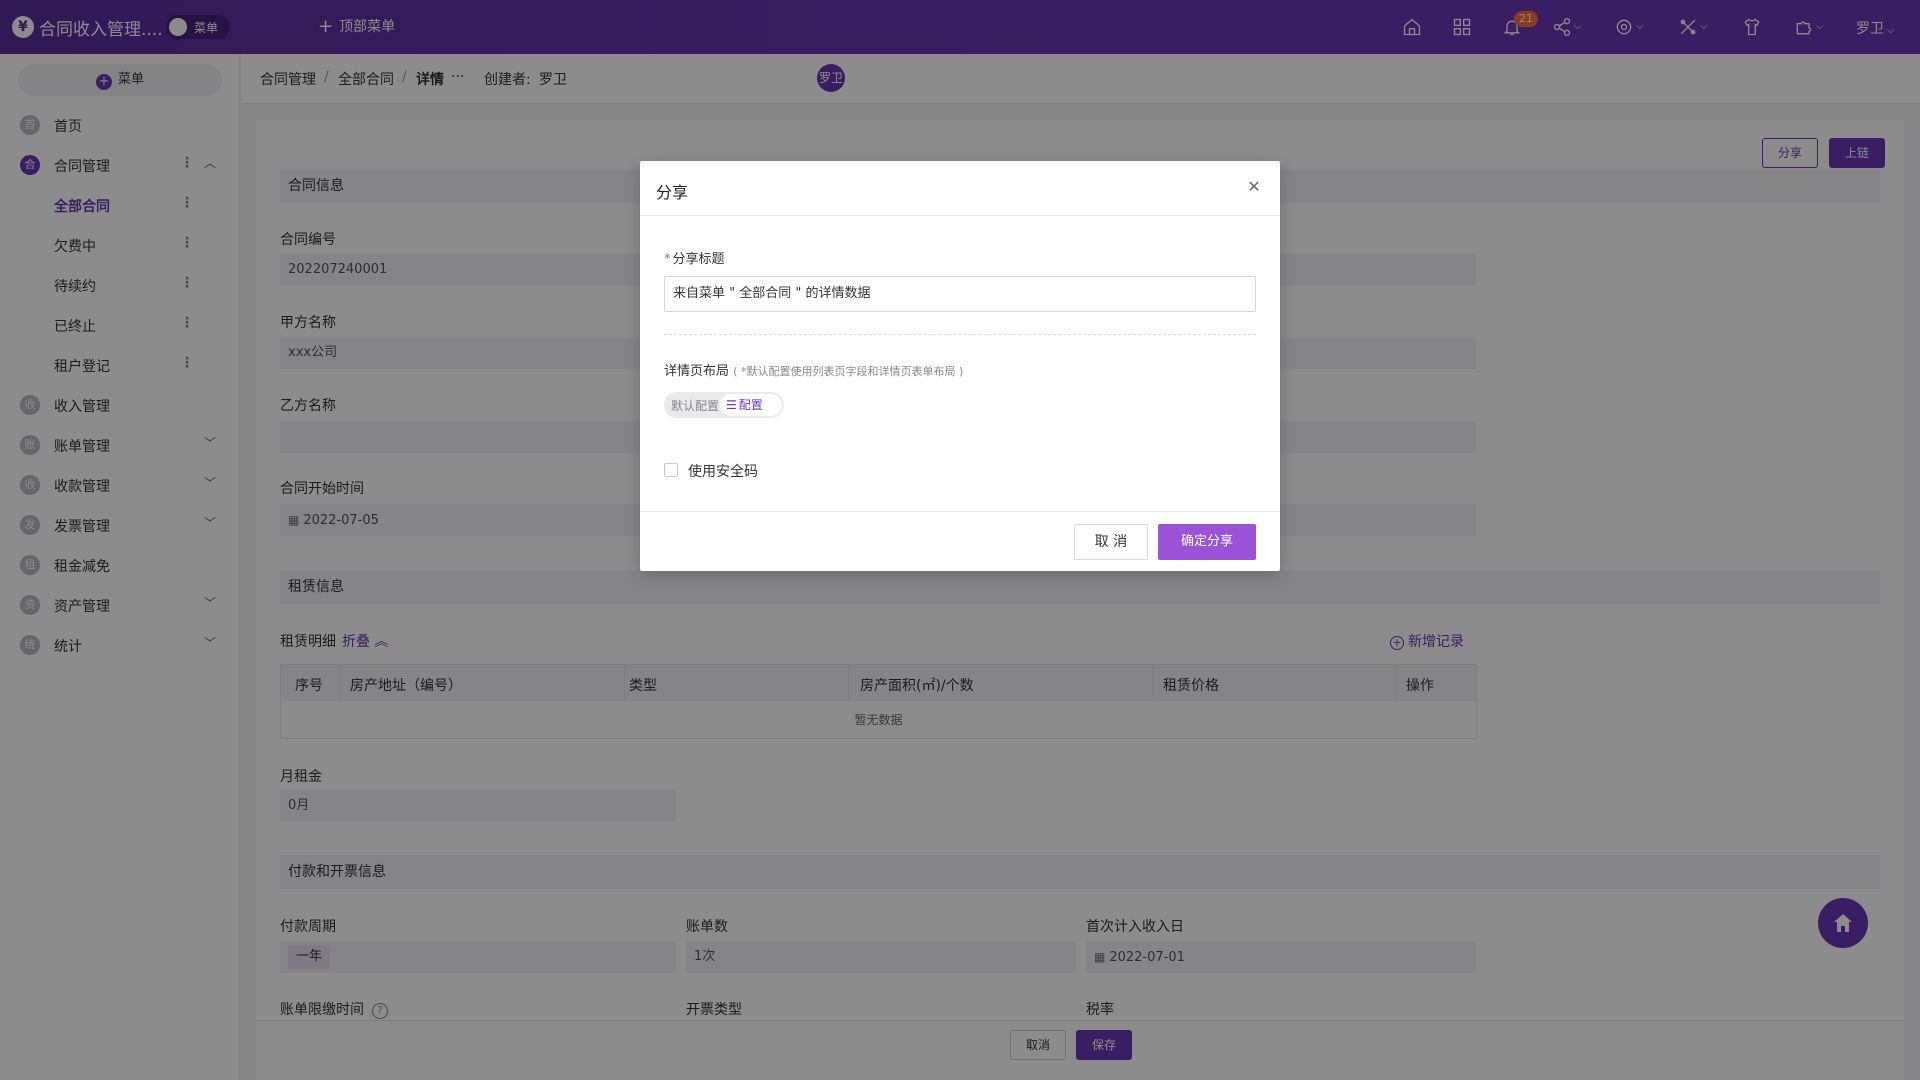 The height and width of the screenshot is (1080, 1920). Describe the element at coordinates (731, 405) in the screenshot. I see `config-icon: ☰` at that location.